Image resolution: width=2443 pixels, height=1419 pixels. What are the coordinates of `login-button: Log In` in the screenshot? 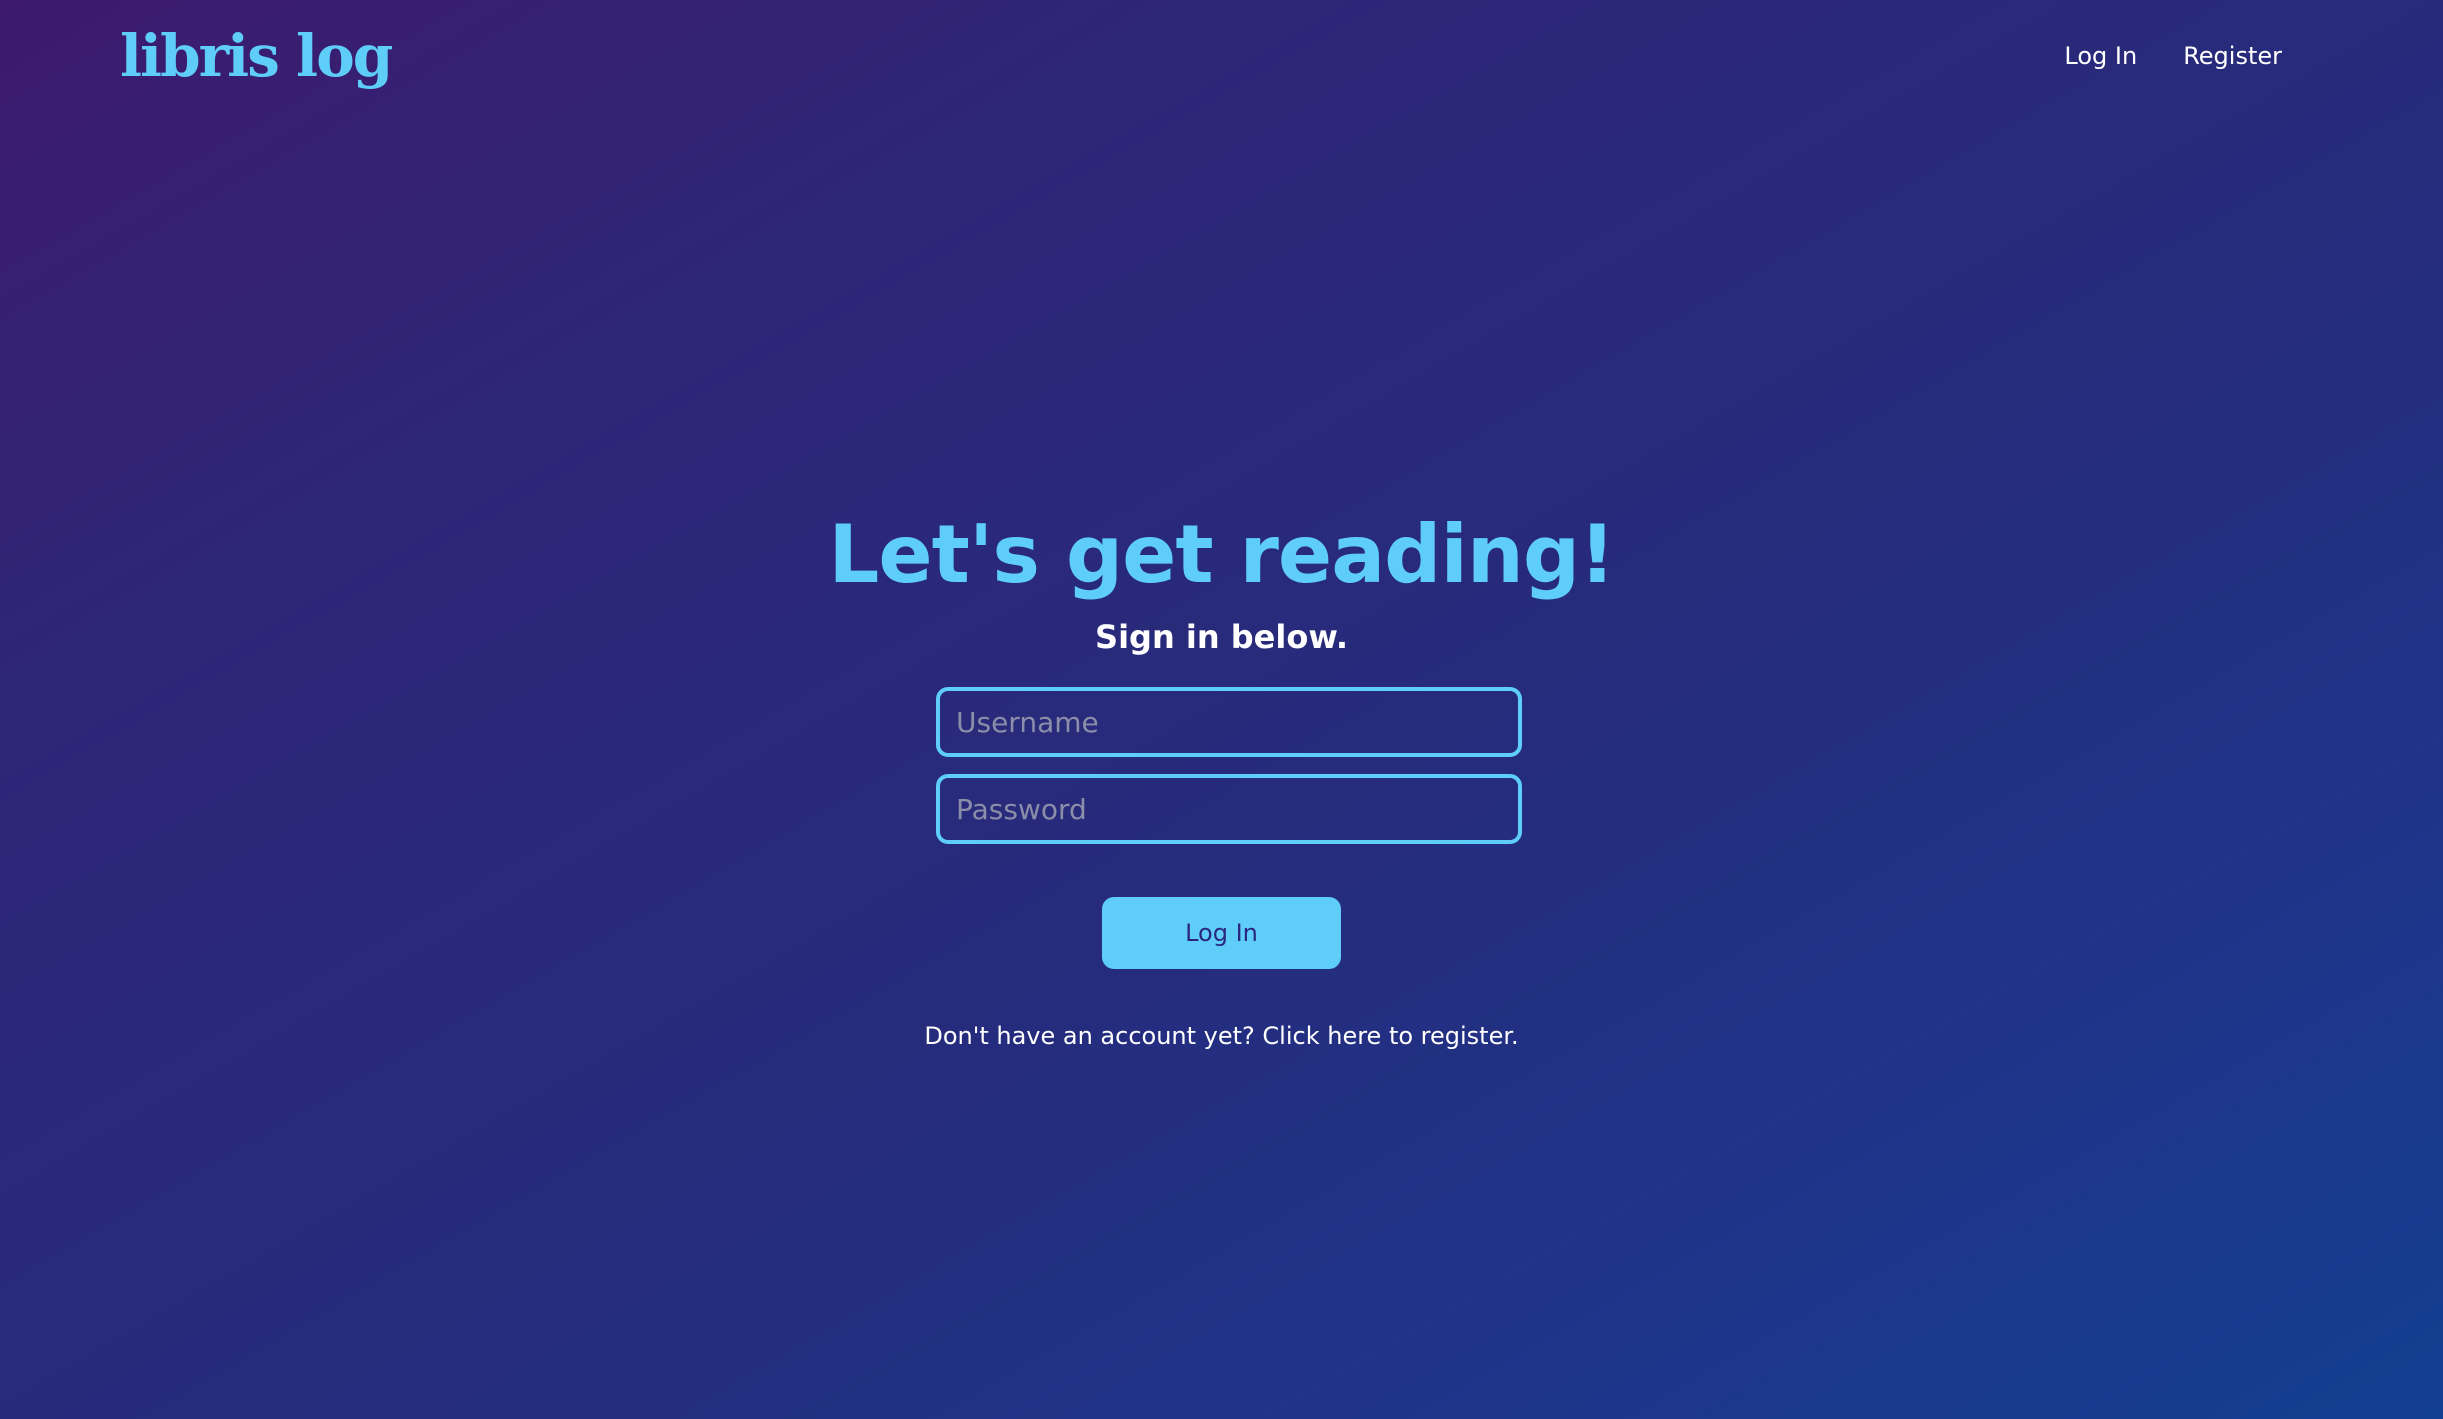 It's located at (1221, 933).